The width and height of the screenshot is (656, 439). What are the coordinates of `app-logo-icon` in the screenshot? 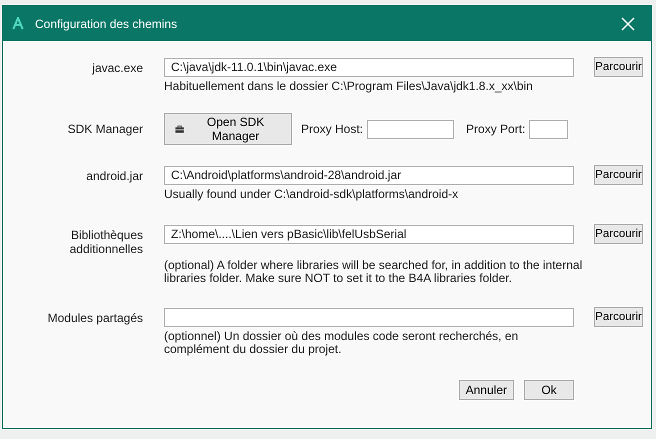 It's located at (18, 23).